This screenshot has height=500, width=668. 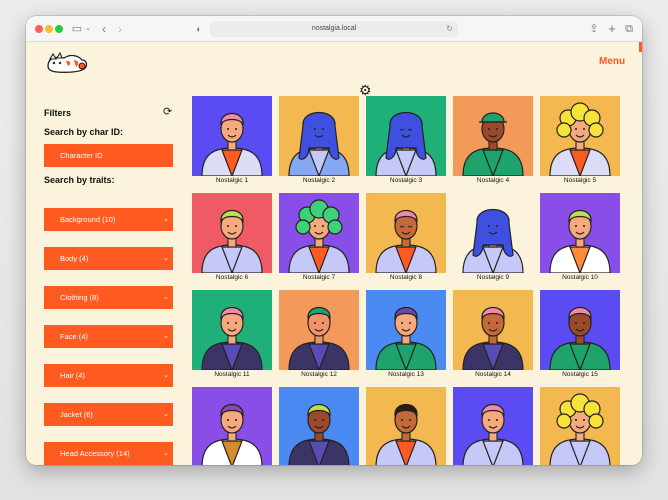 I want to click on character-card: Nostalgic 2, so click(x=319, y=140).